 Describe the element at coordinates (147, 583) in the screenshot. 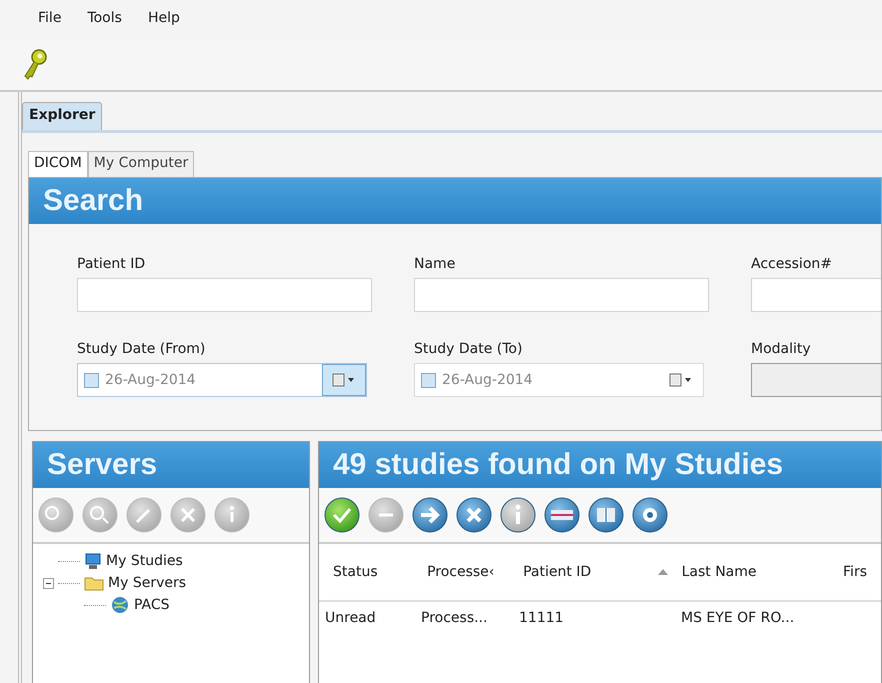

I see `tree-item: My Servers` at that location.